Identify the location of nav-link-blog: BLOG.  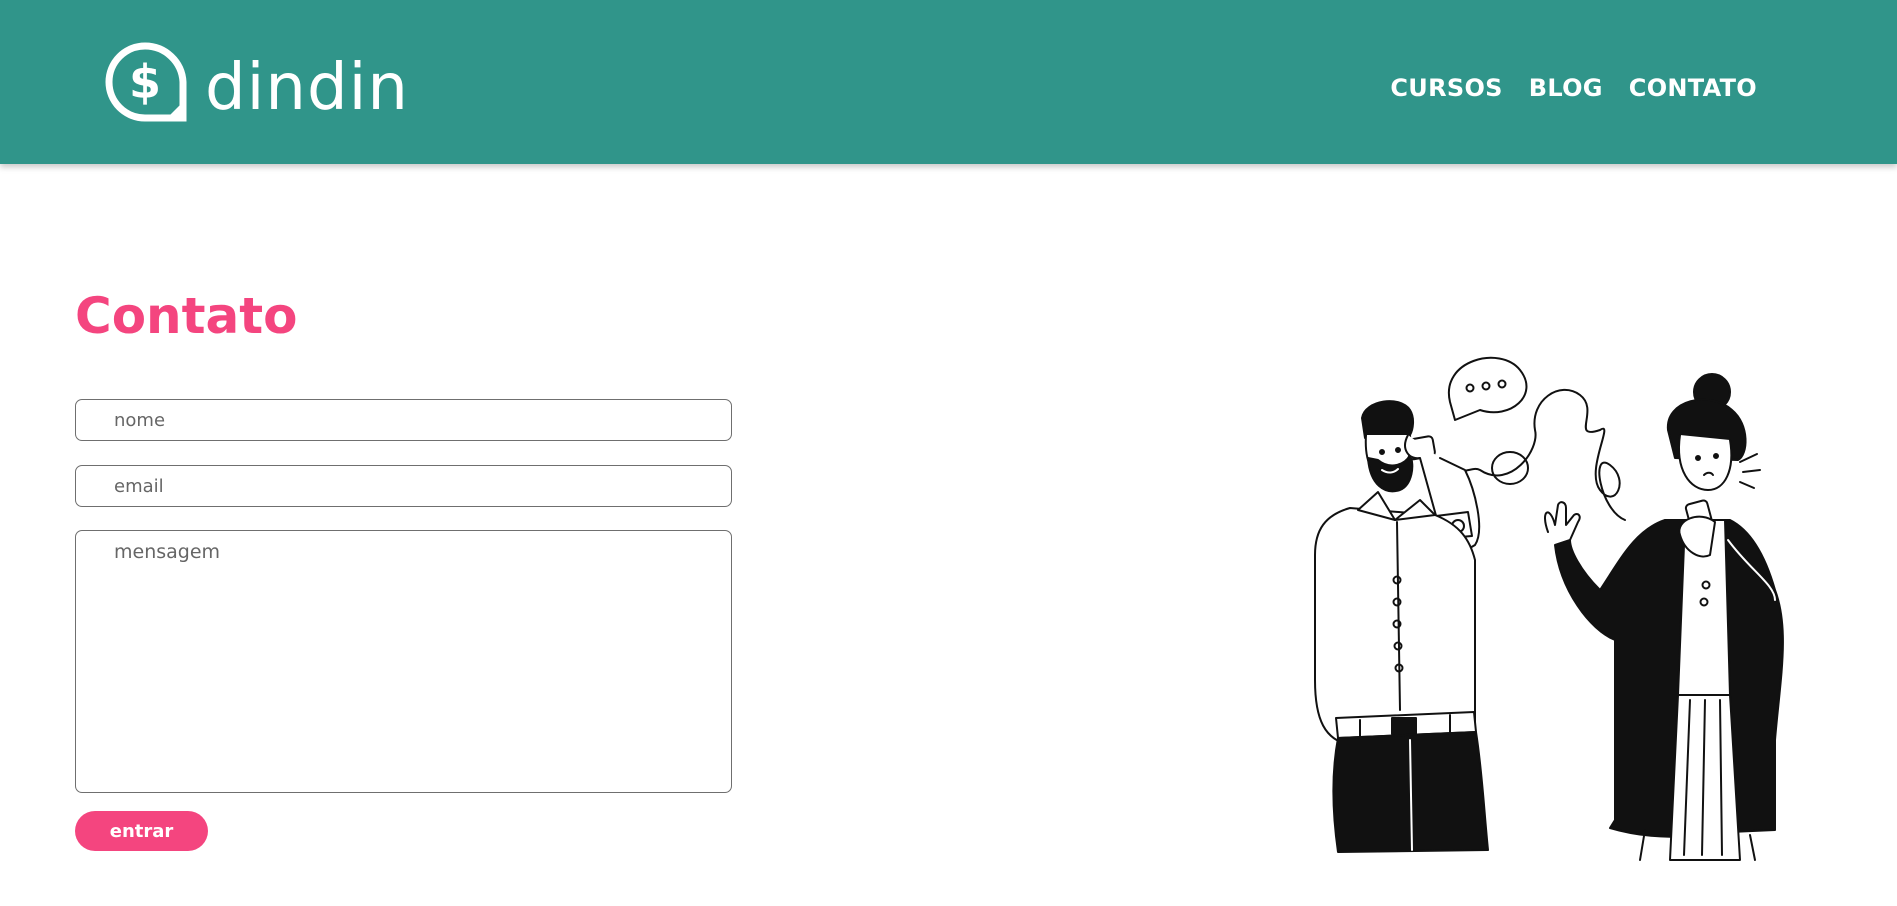
(1566, 88).